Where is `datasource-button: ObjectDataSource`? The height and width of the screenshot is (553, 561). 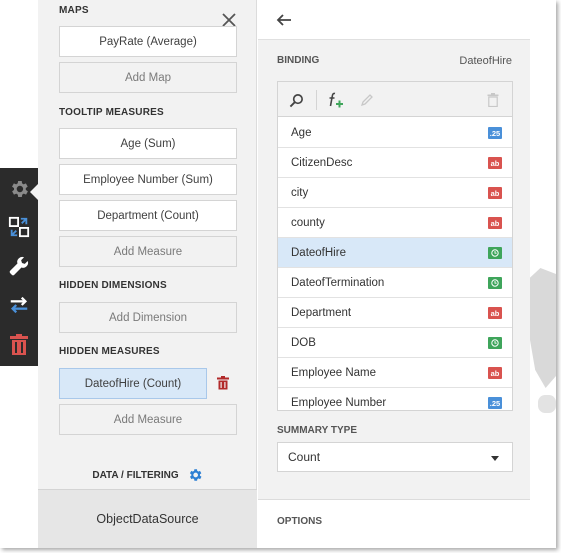 datasource-button: ObjectDataSource is located at coordinates (147, 518).